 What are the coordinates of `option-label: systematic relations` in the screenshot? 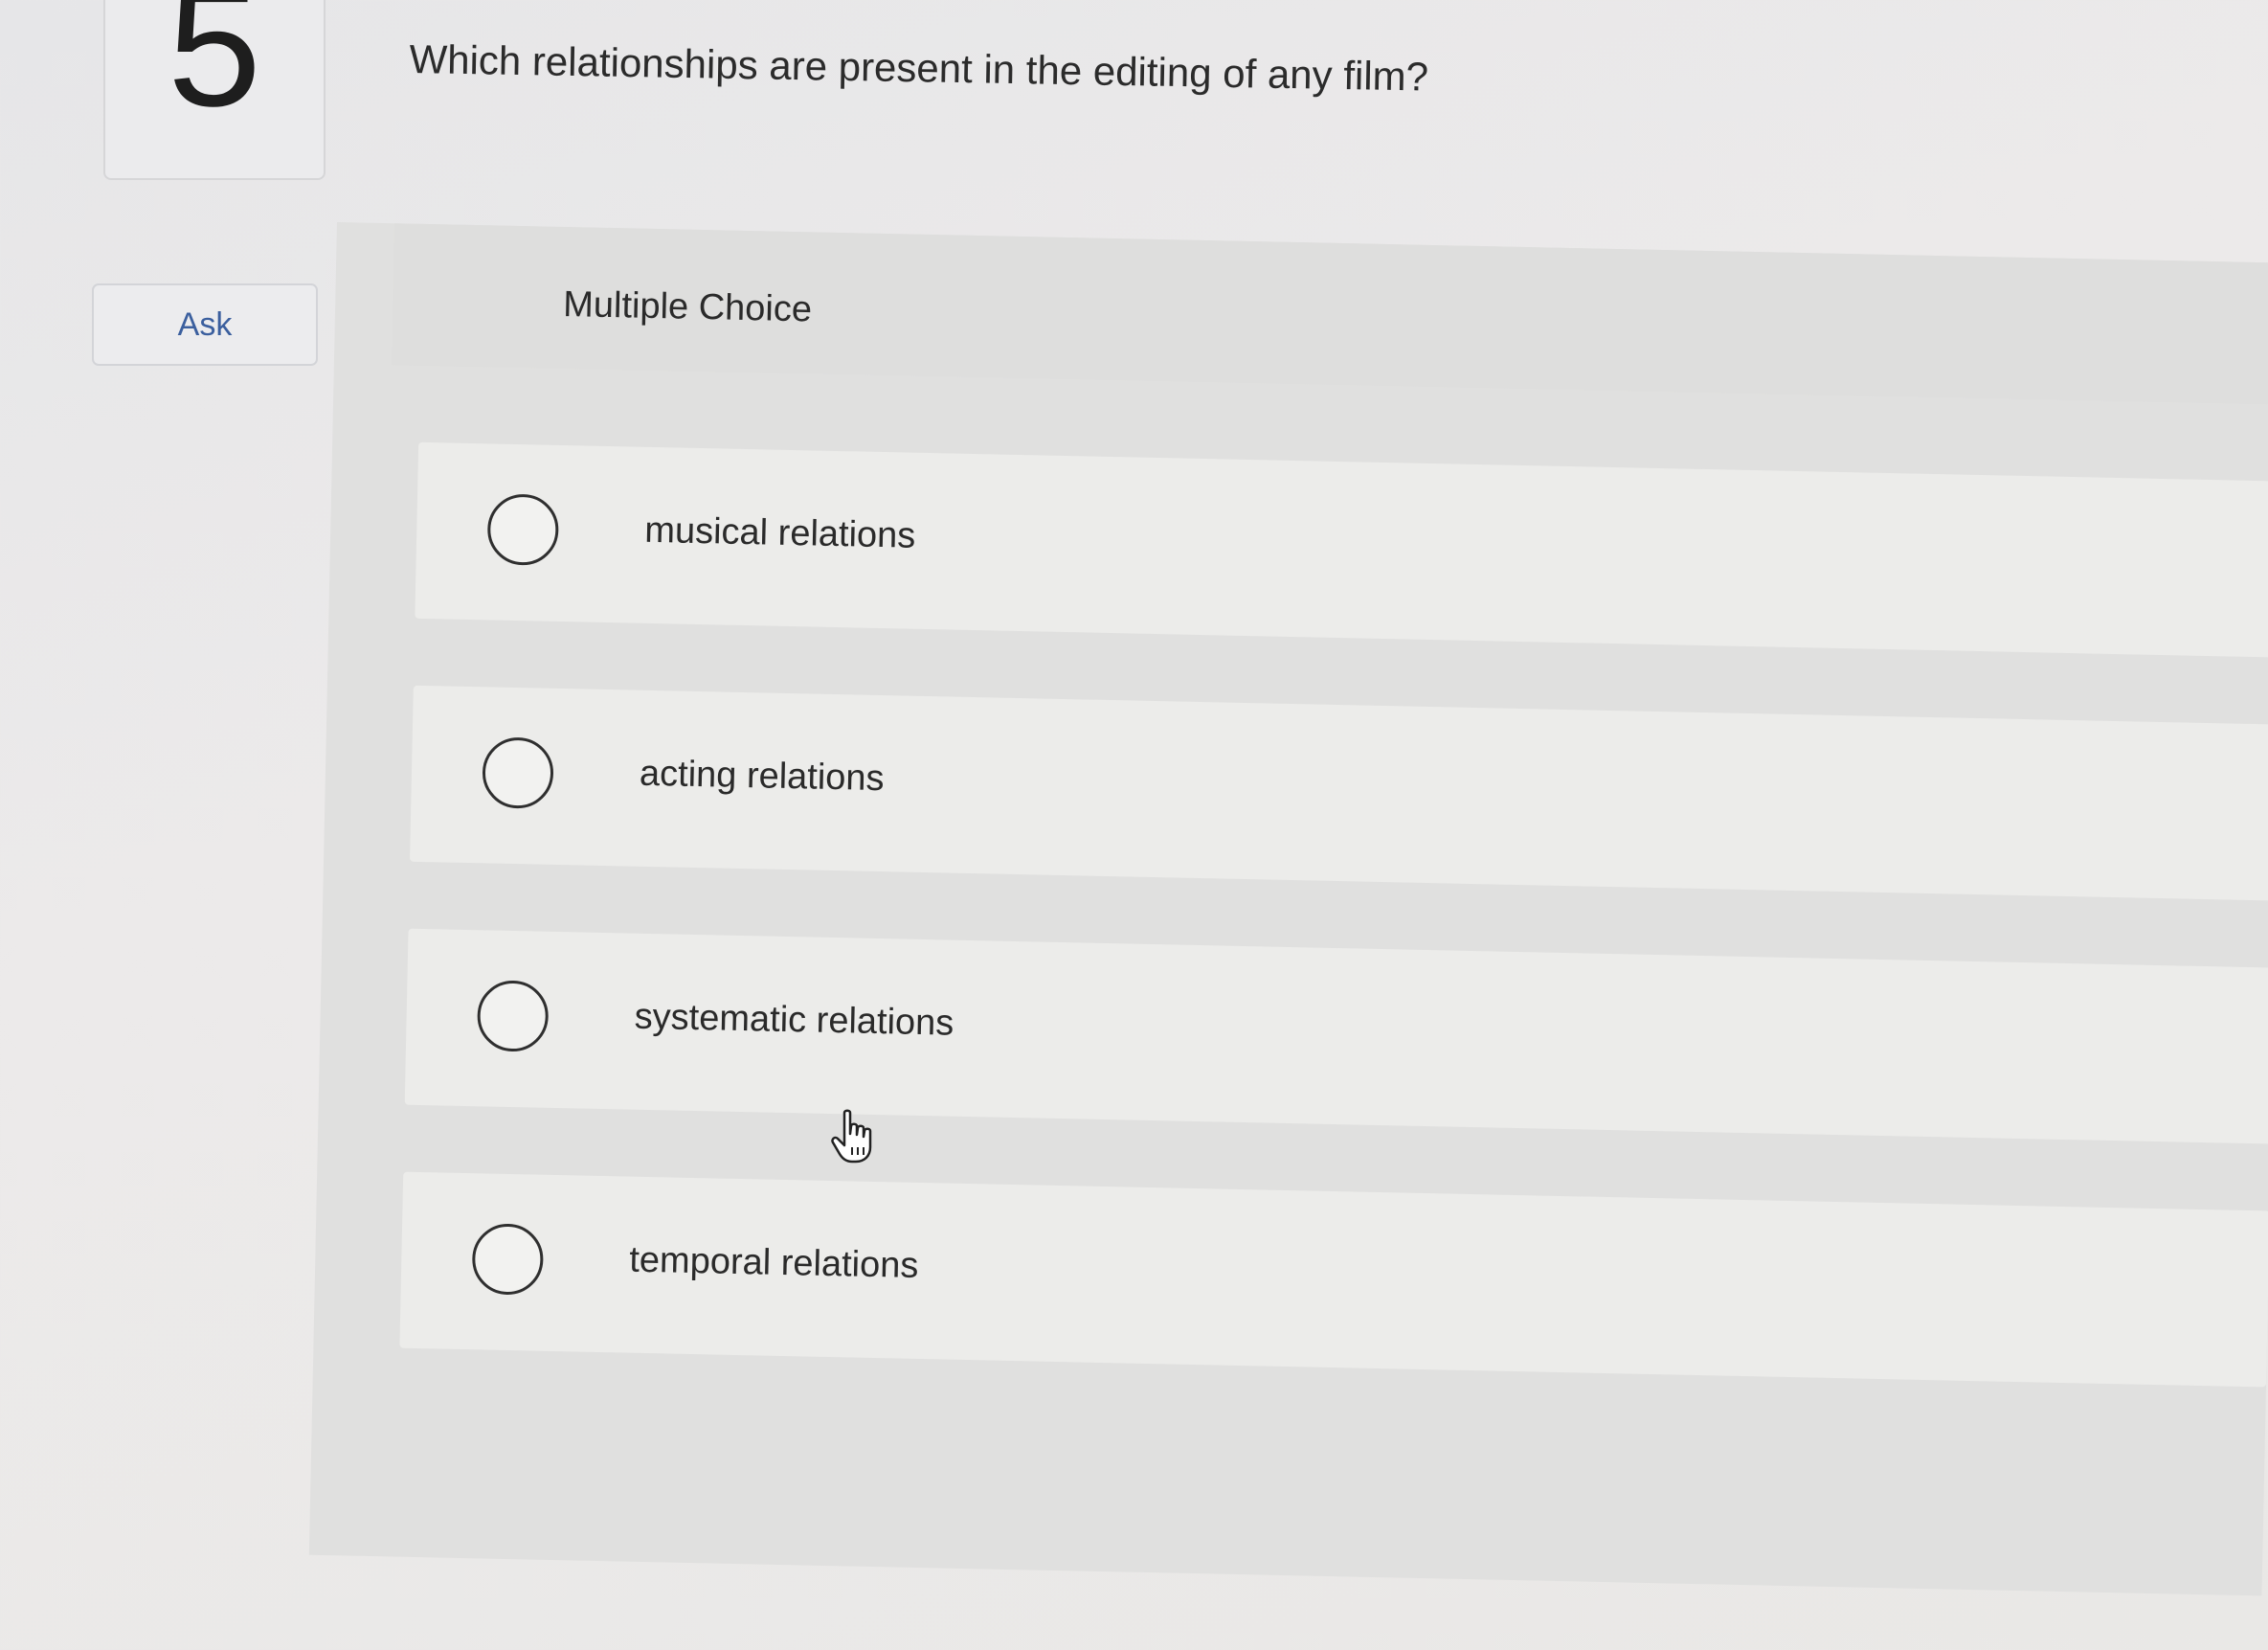 It's located at (794, 1020).